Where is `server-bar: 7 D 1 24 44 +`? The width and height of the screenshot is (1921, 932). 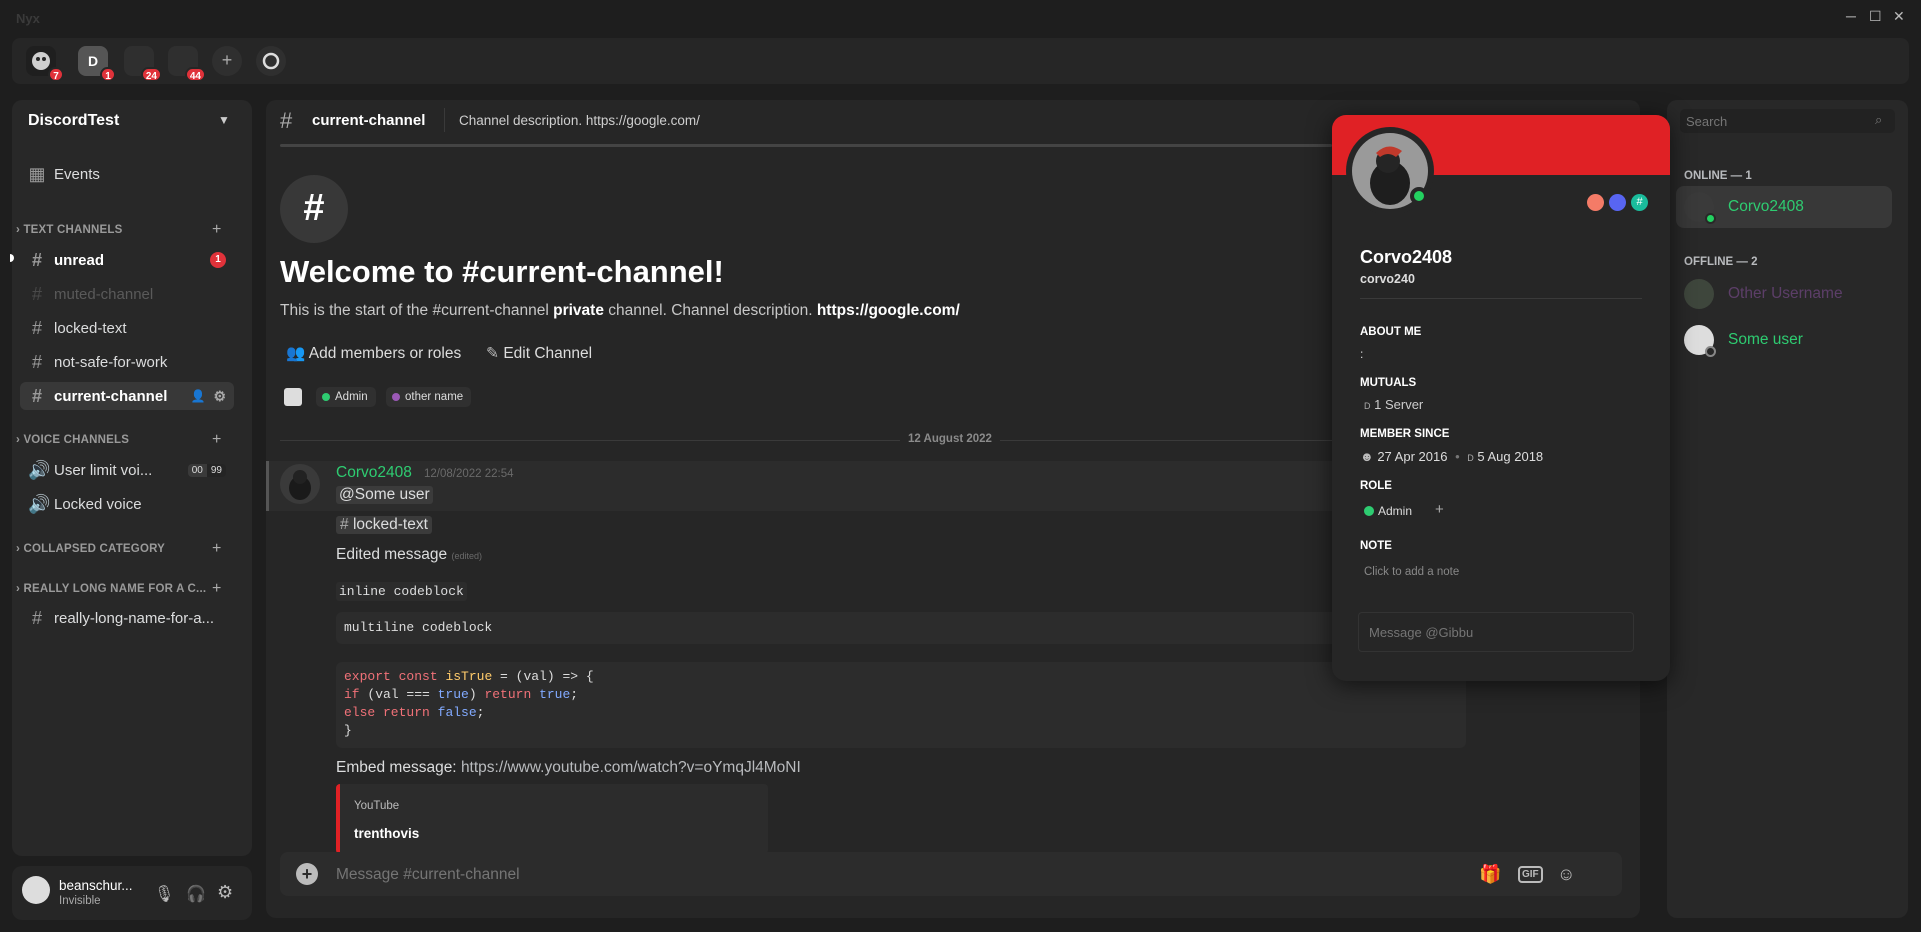 server-bar: 7 D 1 24 44 + is located at coordinates (960, 61).